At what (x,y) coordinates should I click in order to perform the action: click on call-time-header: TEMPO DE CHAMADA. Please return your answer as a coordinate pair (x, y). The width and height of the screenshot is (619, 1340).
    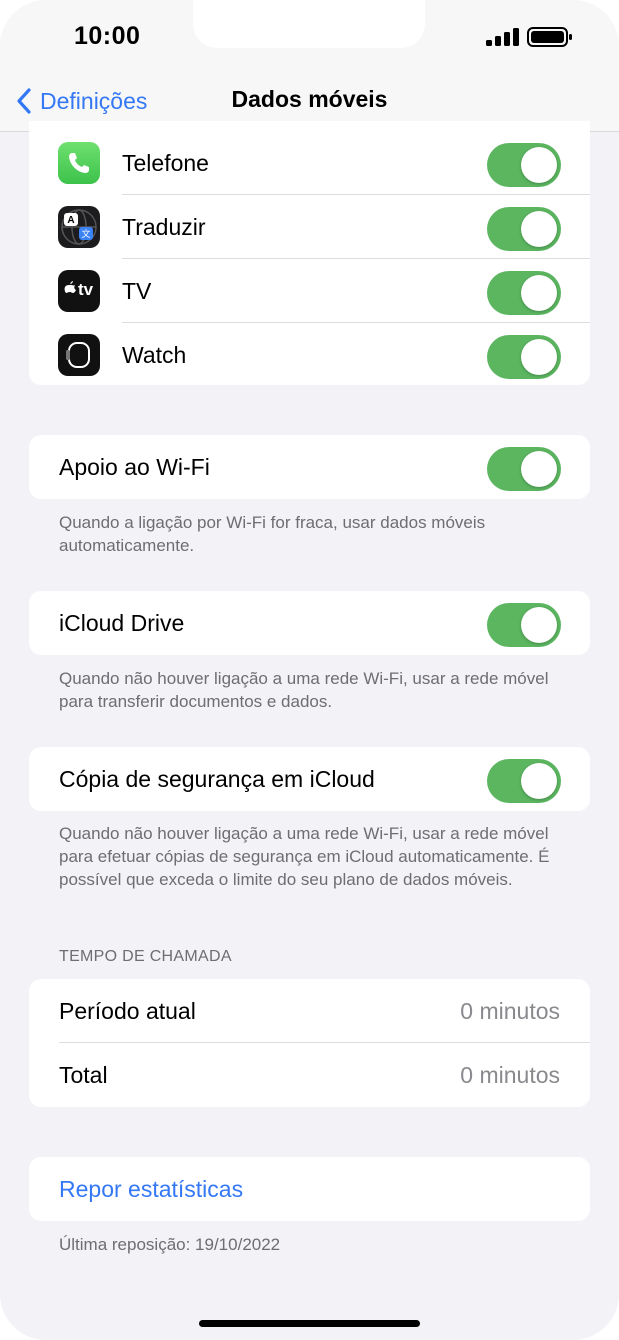
    Looking at the image, I should click on (145, 956).